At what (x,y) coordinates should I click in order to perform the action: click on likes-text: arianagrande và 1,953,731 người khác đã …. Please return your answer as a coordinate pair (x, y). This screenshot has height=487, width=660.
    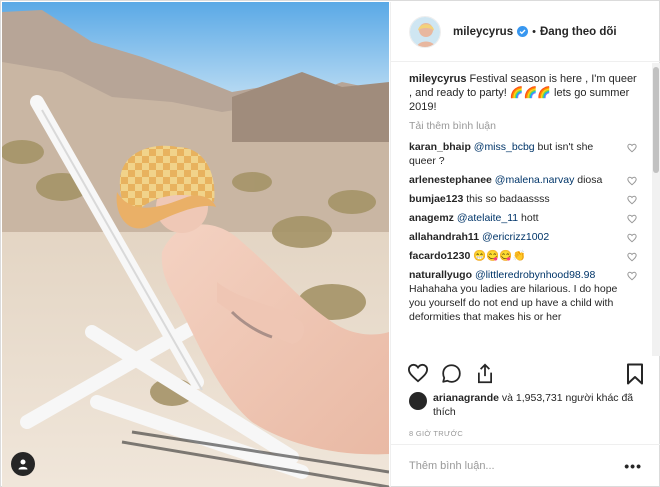
    Looking at the image, I should click on (541, 405).